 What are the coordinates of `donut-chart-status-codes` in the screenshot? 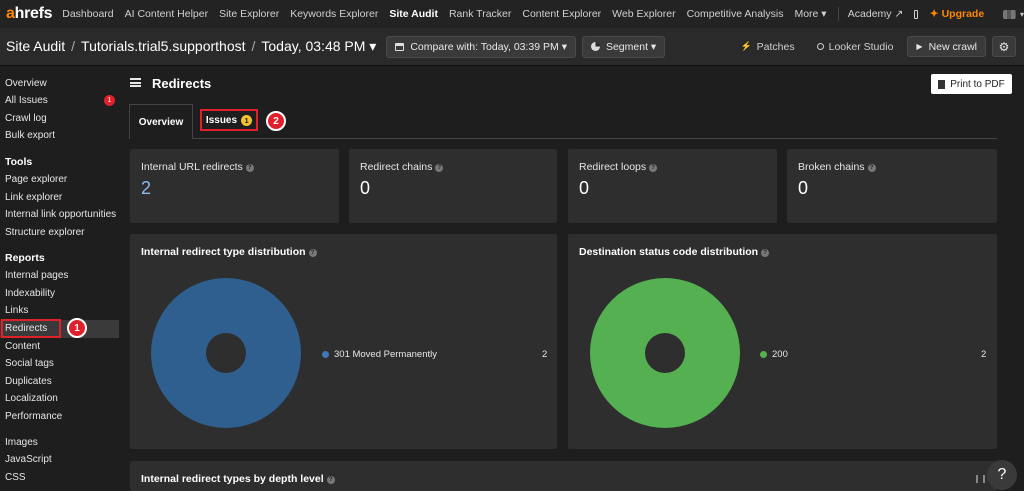 It's located at (665, 353).